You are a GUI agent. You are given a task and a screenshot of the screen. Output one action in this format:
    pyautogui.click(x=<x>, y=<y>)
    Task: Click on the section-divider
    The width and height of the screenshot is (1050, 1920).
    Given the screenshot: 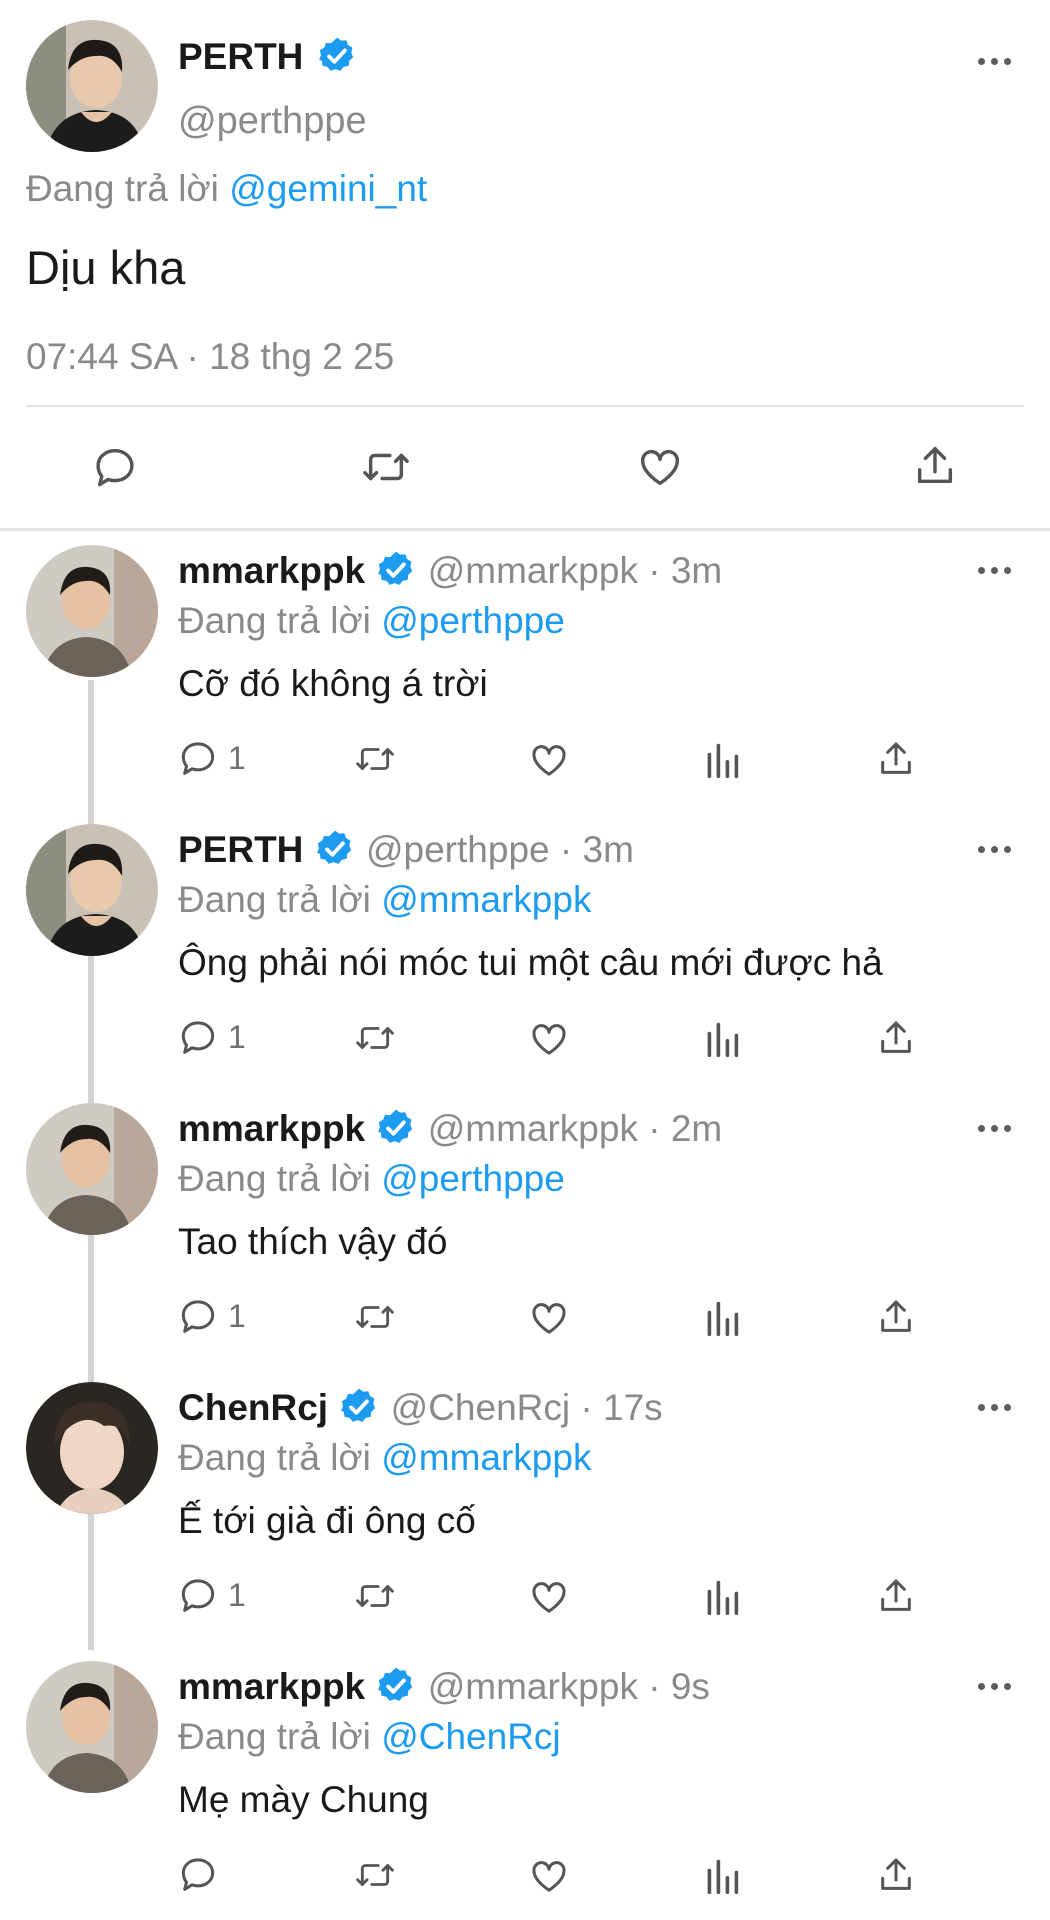 What is the action you would take?
    pyautogui.click(x=525, y=529)
    